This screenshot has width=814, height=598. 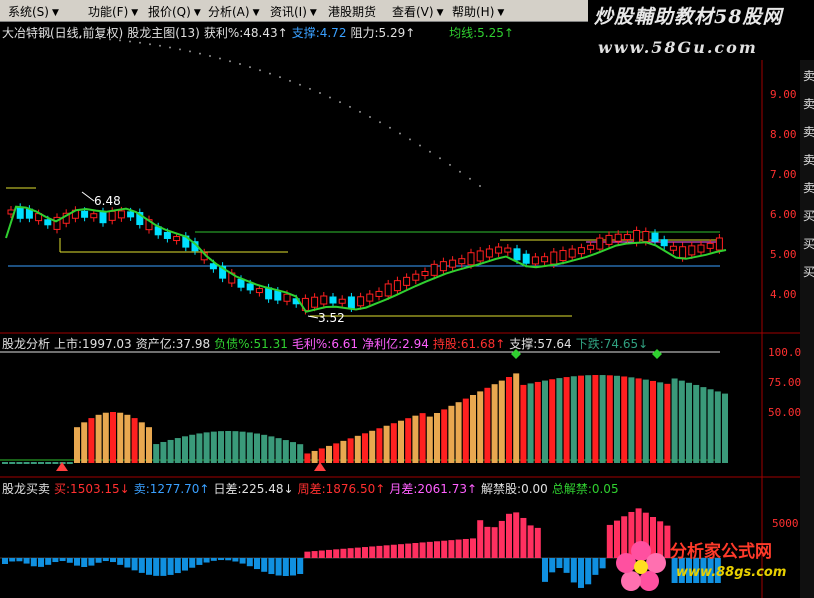 What do you see at coordinates (783, 174) in the screenshot?
I see `svg-text: 7.00` at bounding box center [783, 174].